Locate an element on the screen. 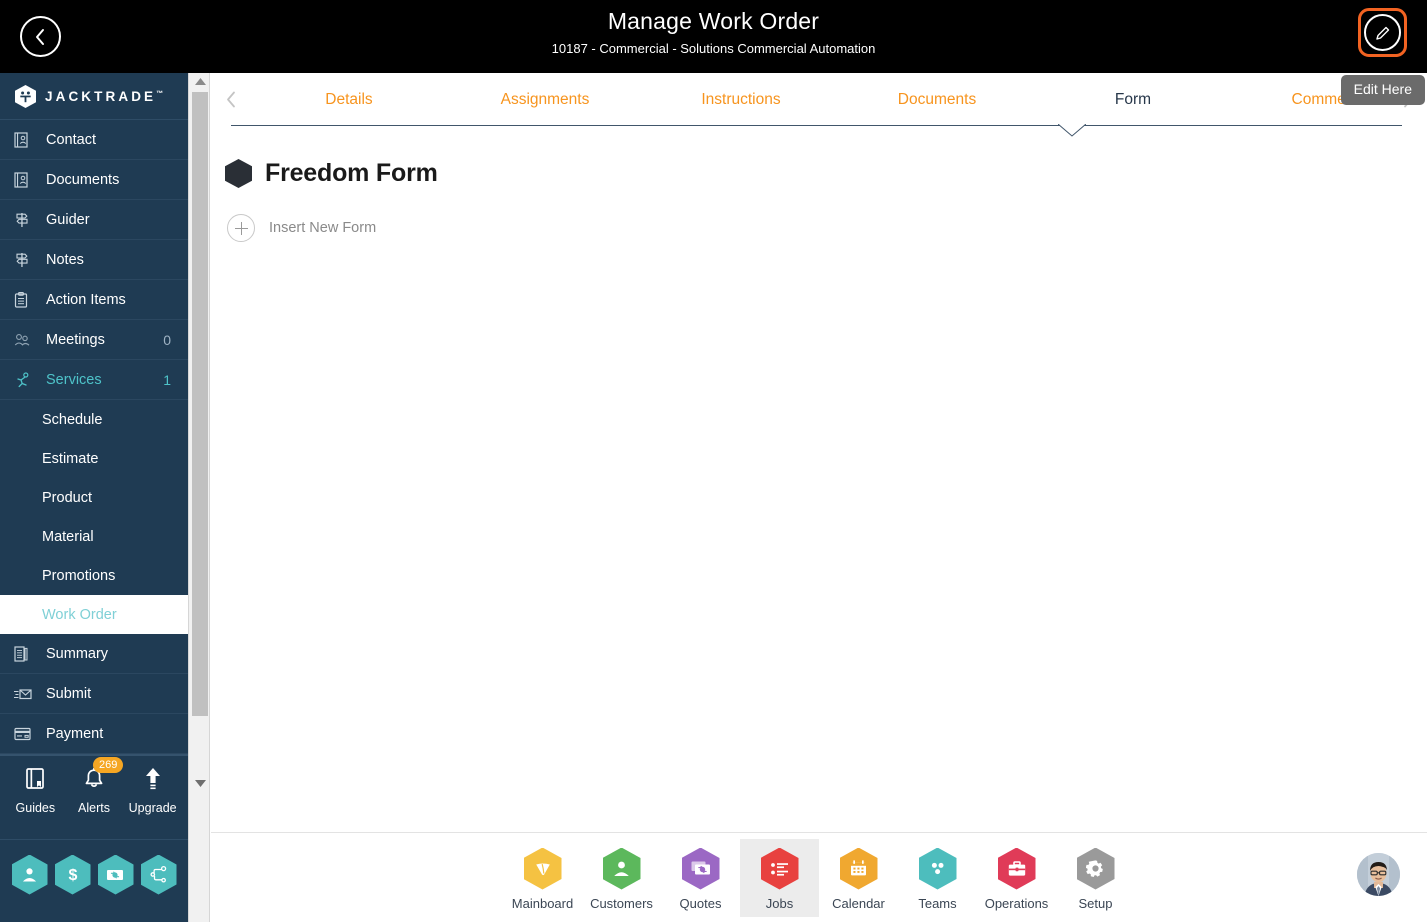  user-avatar is located at coordinates (1378, 874).